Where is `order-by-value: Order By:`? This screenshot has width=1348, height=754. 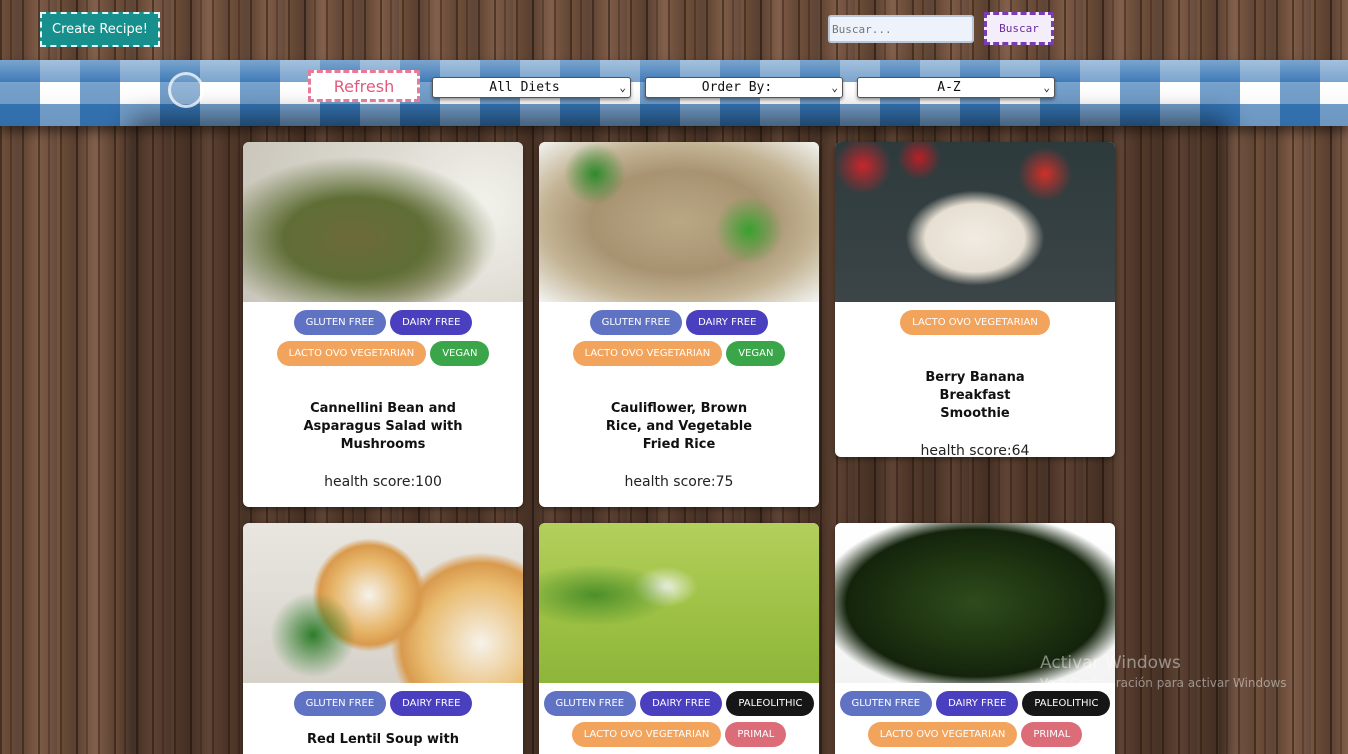 order-by-value: Order By: is located at coordinates (737, 87).